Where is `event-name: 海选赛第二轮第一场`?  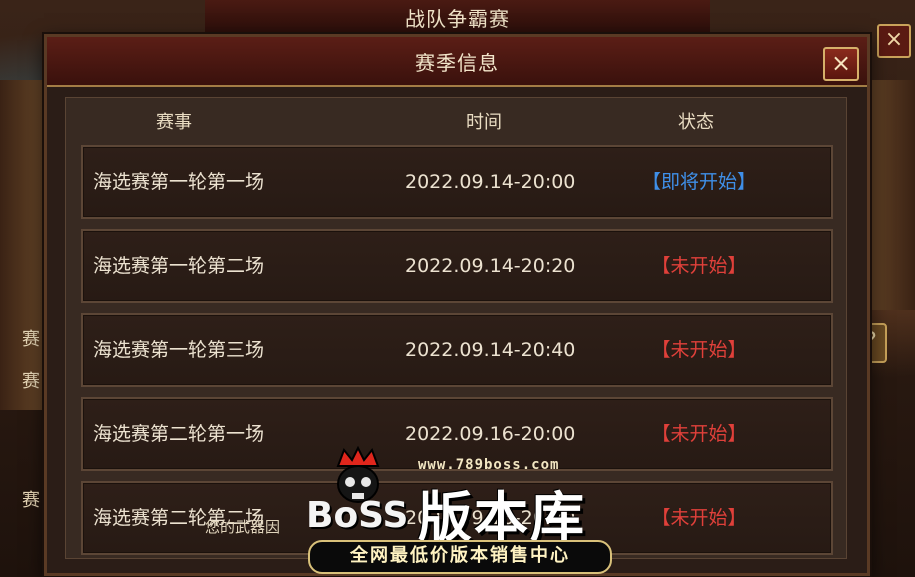
event-name: 海选赛第二轮第一场 is located at coordinates (179, 434).